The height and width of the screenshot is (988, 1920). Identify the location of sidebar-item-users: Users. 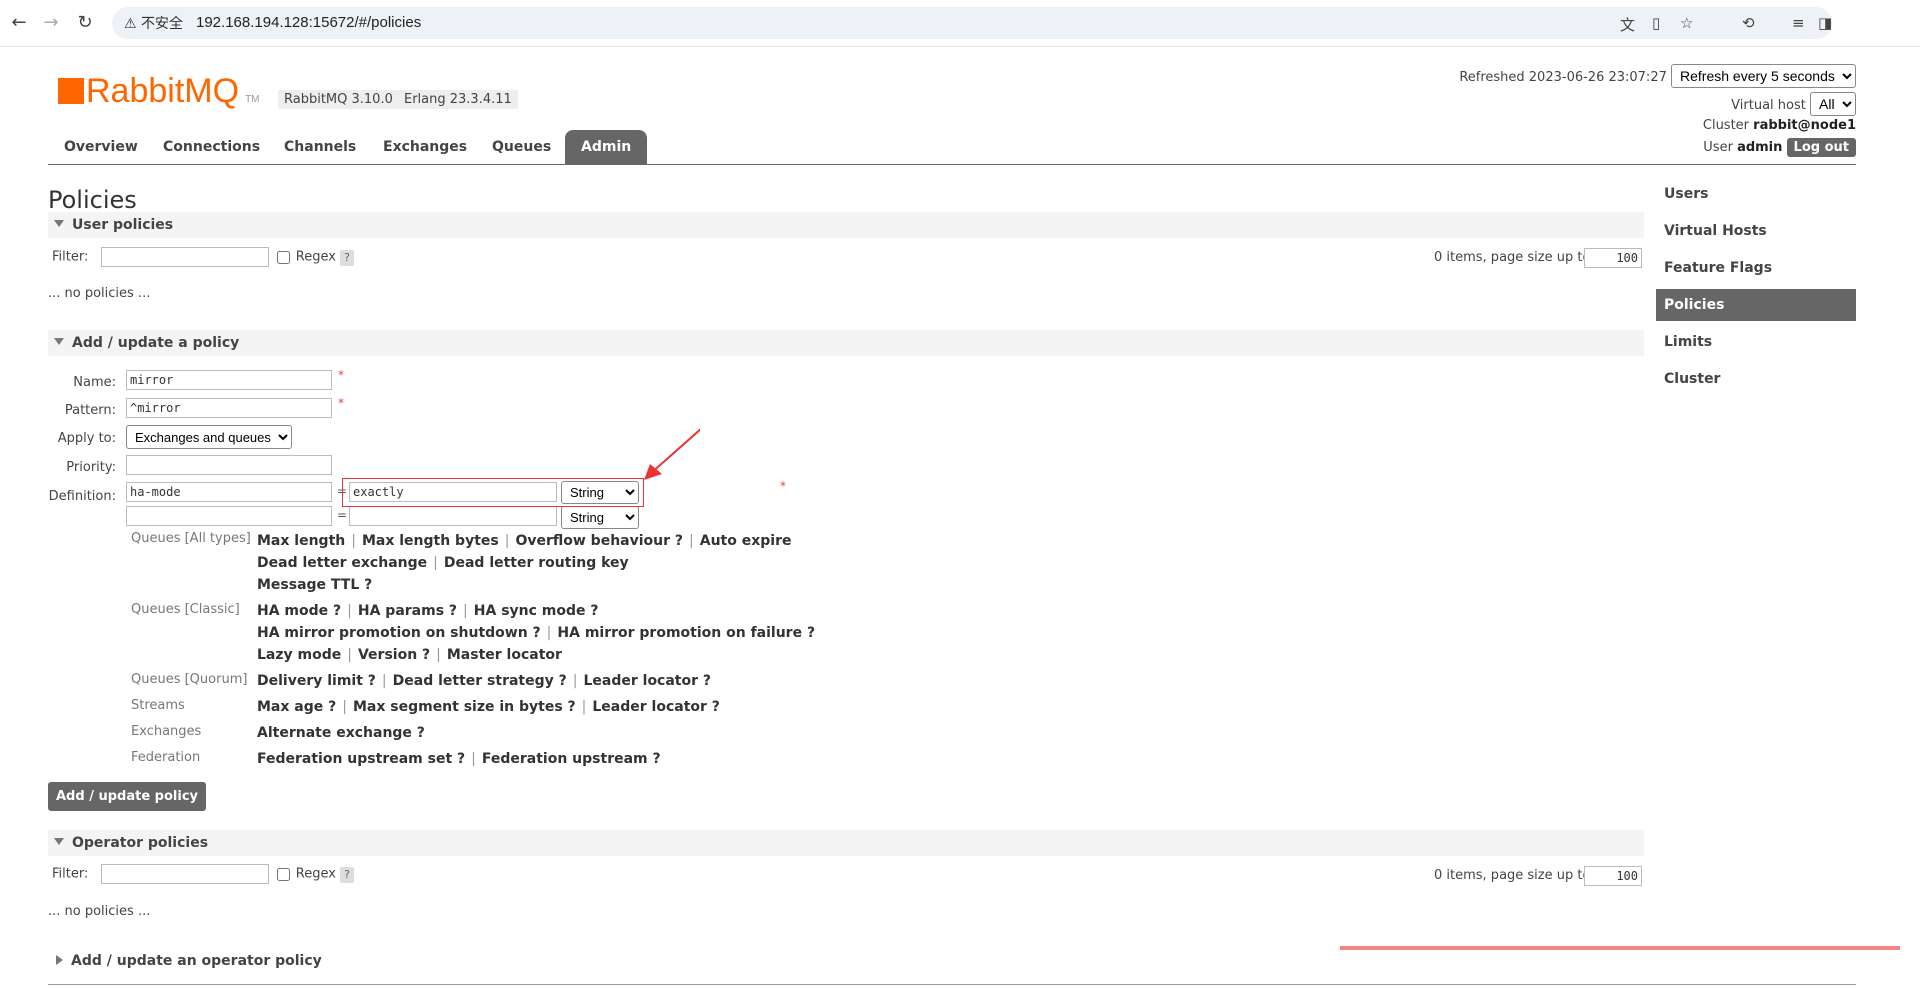
(1756, 194).